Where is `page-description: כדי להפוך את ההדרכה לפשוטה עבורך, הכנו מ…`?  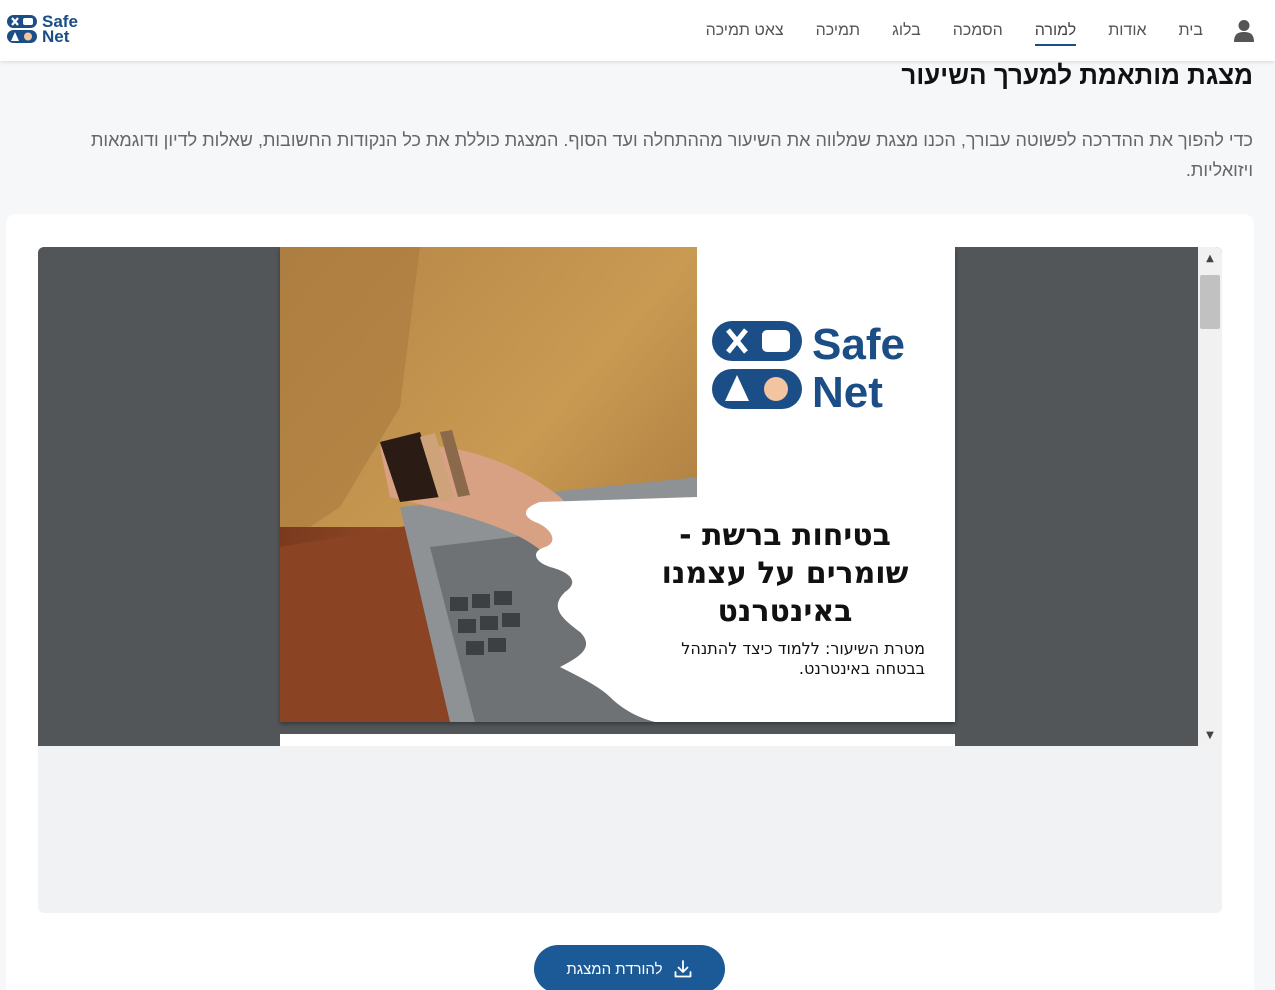
page-description: כדי להפוך את ההדרכה לפשוטה עבורך, הכנו מ… is located at coordinates (671, 155).